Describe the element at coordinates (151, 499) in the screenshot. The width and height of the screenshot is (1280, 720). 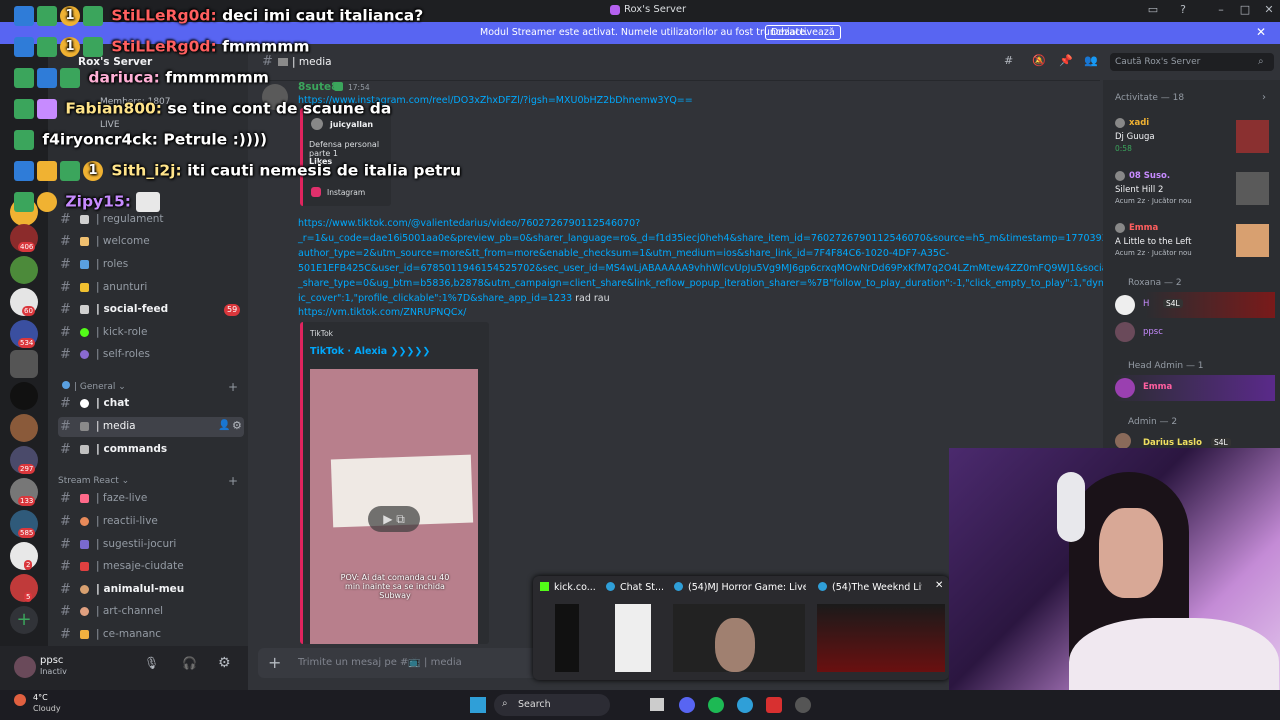
I see `channel-faze-live: # | faze-live` at that location.